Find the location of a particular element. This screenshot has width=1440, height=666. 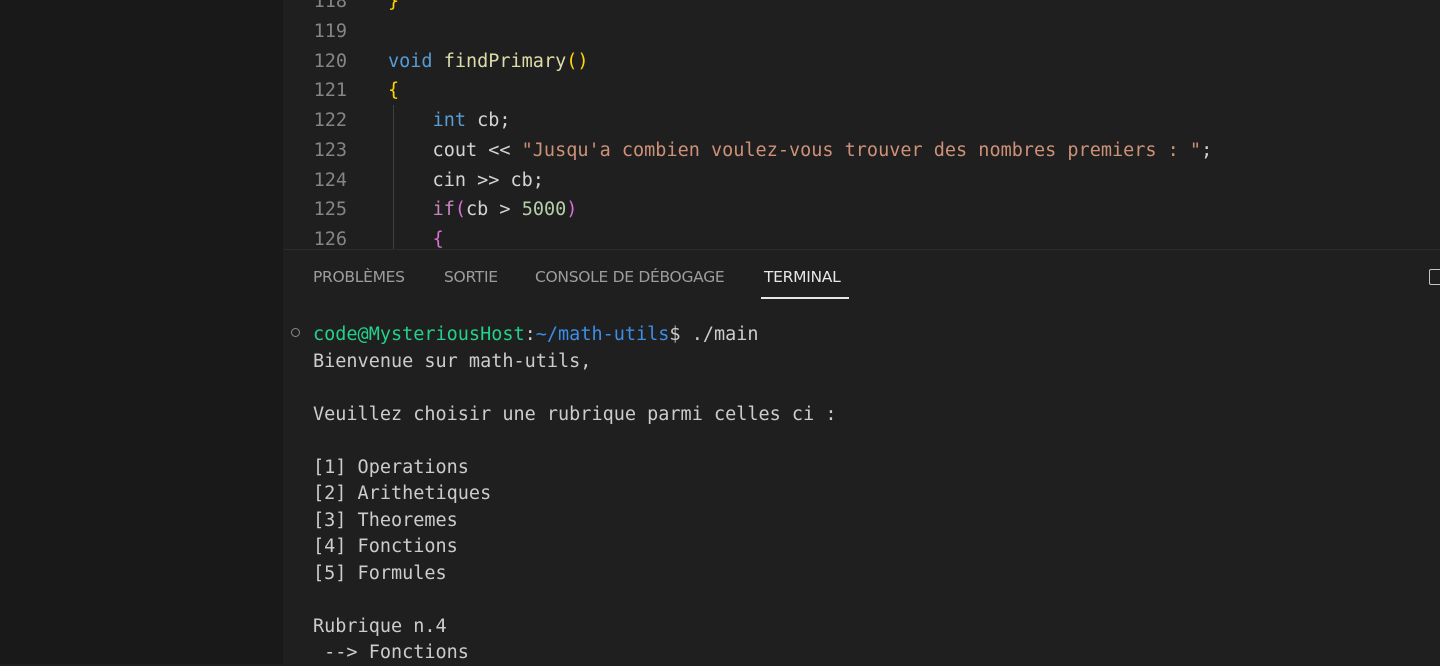

code-token: ) is located at coordinates (572, 210).